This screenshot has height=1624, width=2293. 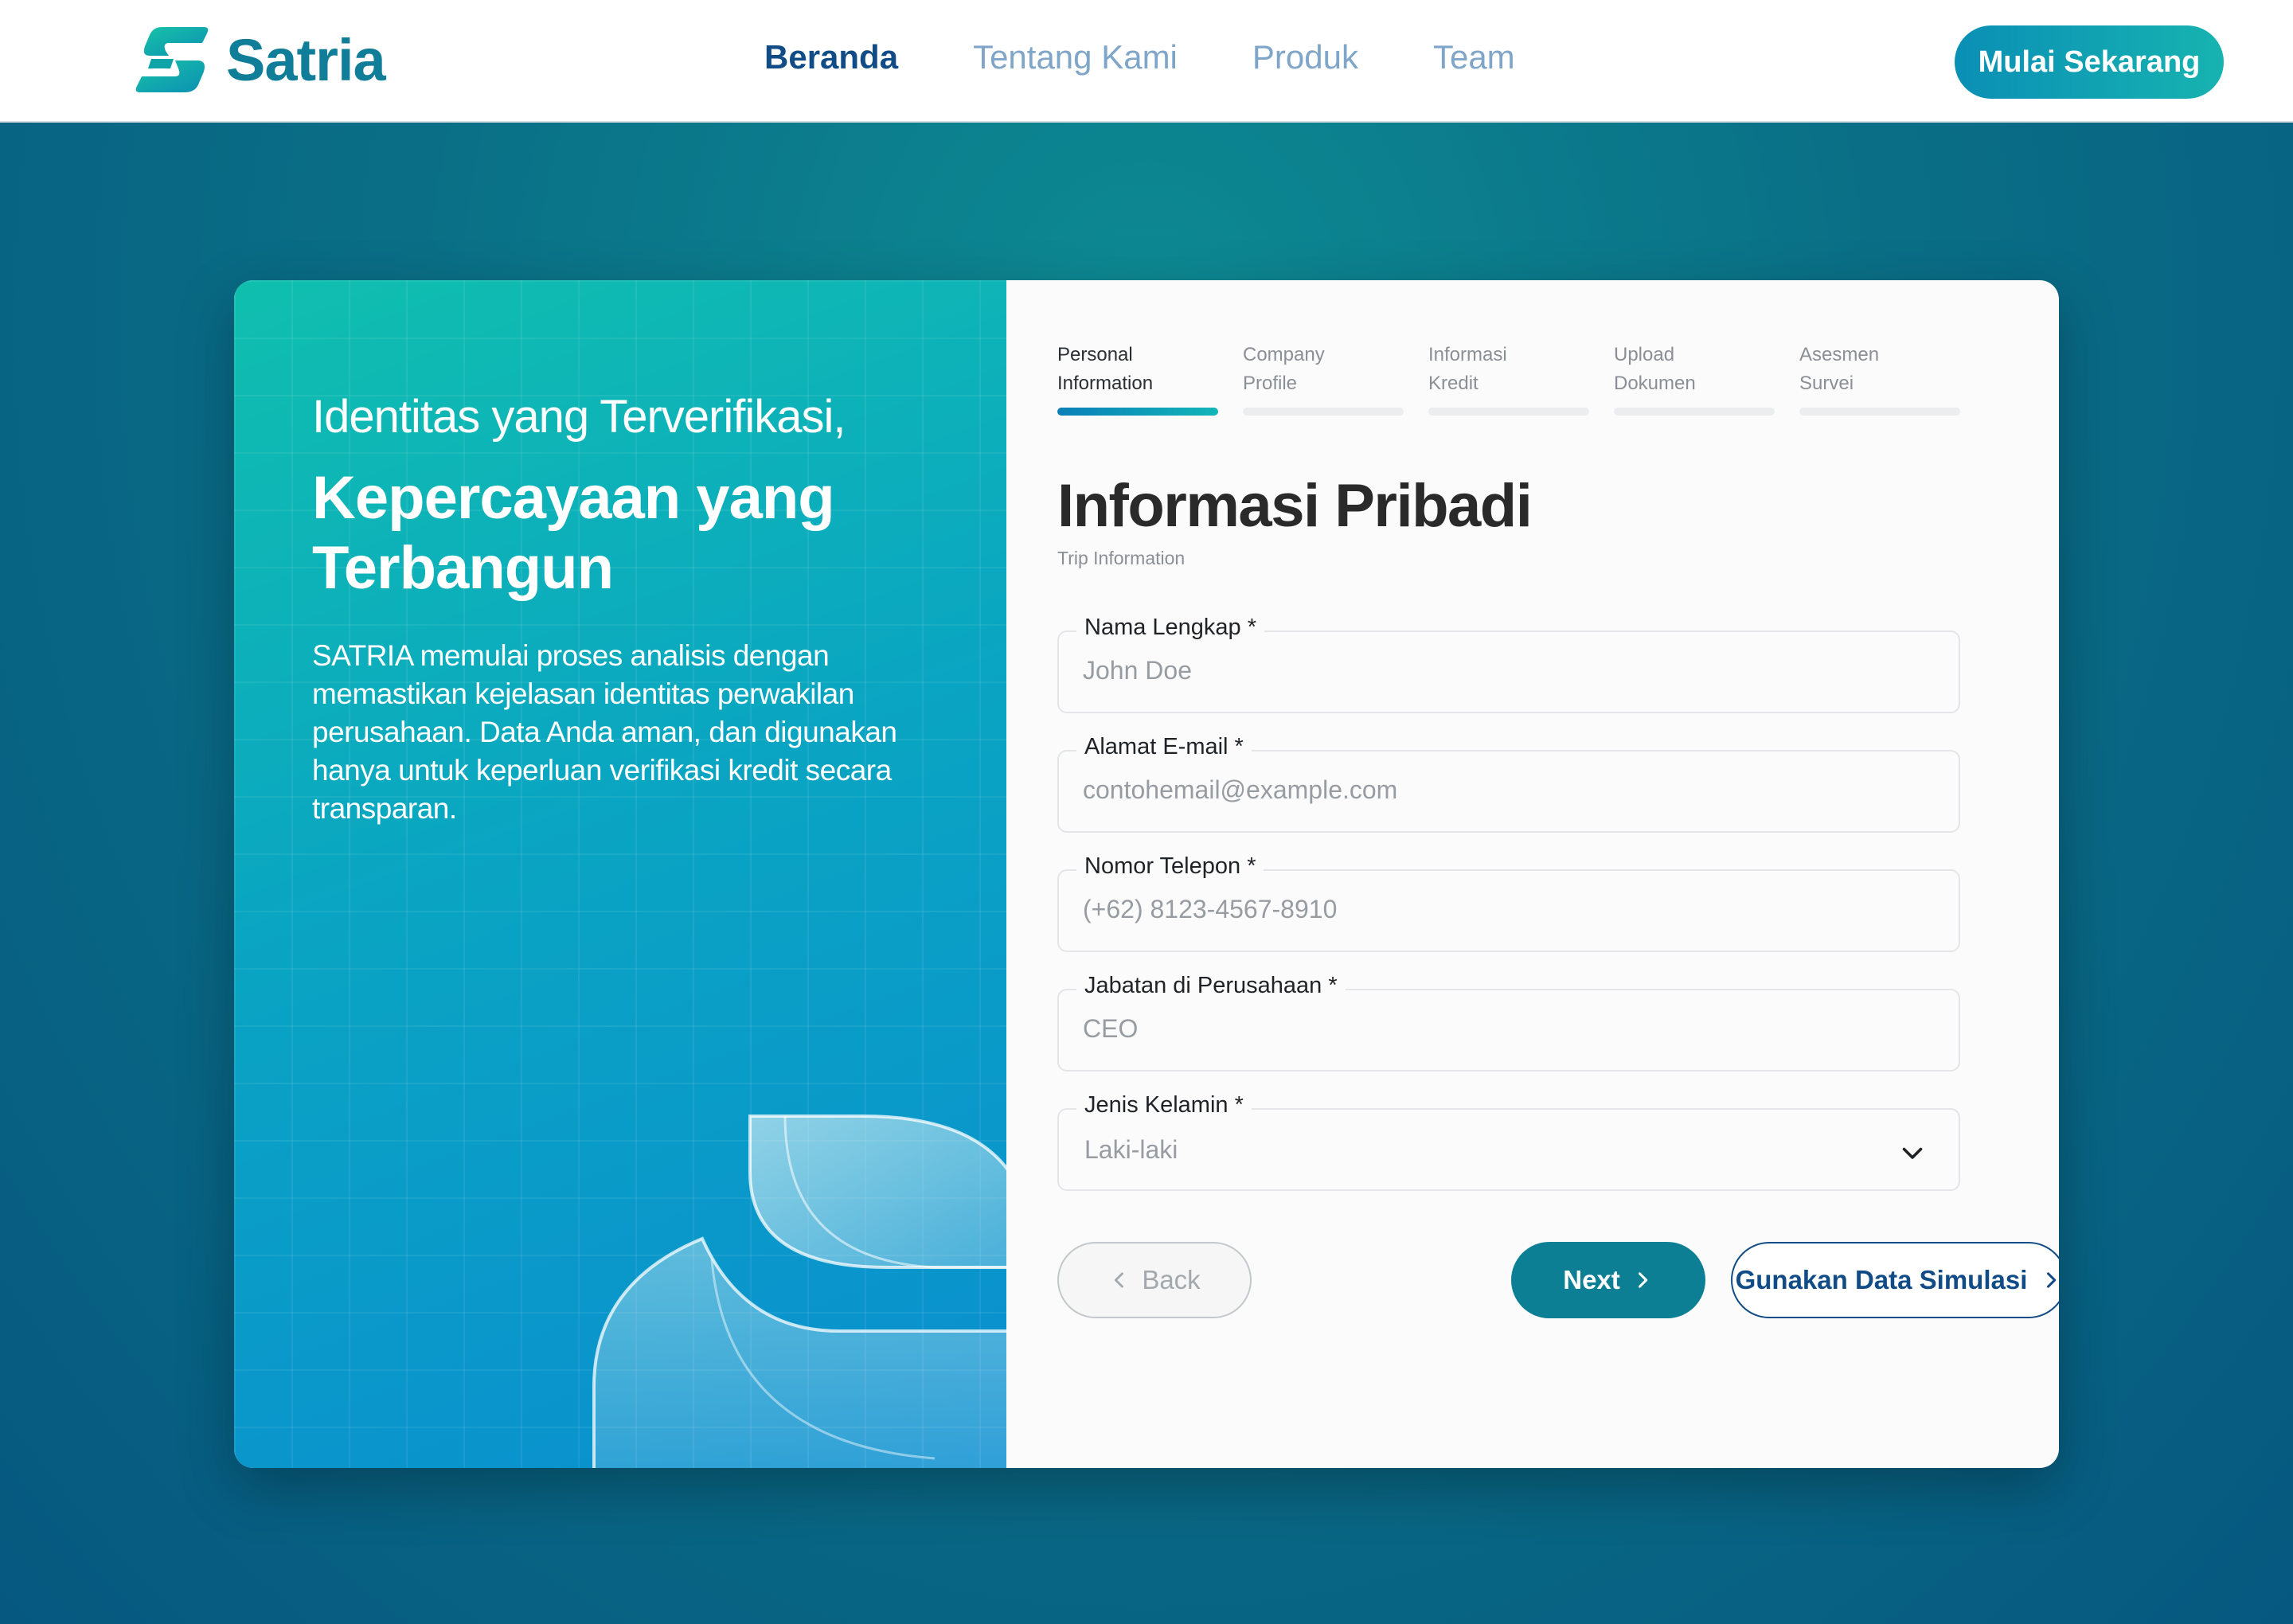 I want to click on jabatan-label: Jabatan di Perusahaan *, so click(x=1211, y=986).